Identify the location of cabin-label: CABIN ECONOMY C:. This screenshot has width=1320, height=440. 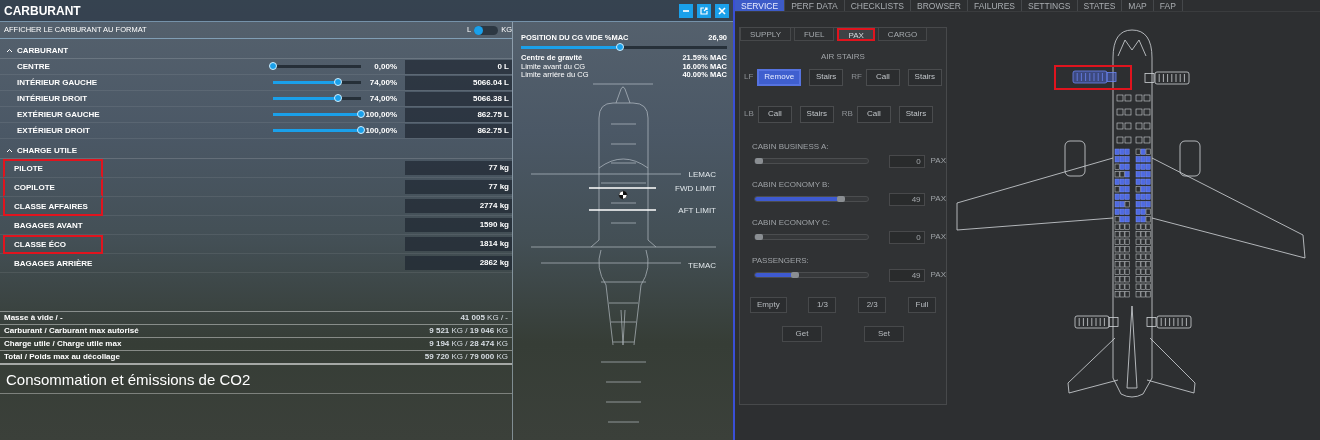
(791, 223).